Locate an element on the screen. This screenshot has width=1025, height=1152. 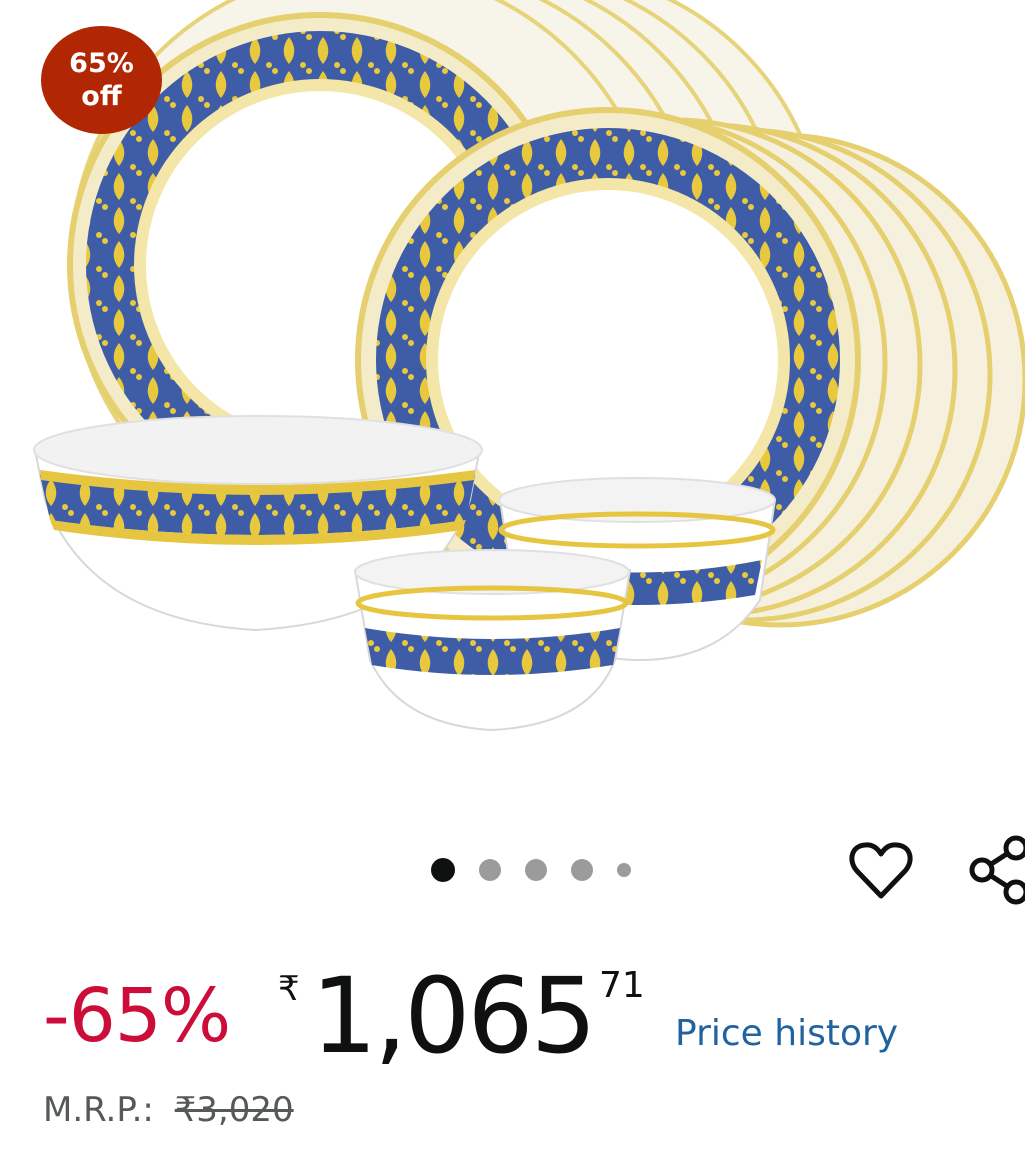
share-icon is located at coordinates (997, 870).